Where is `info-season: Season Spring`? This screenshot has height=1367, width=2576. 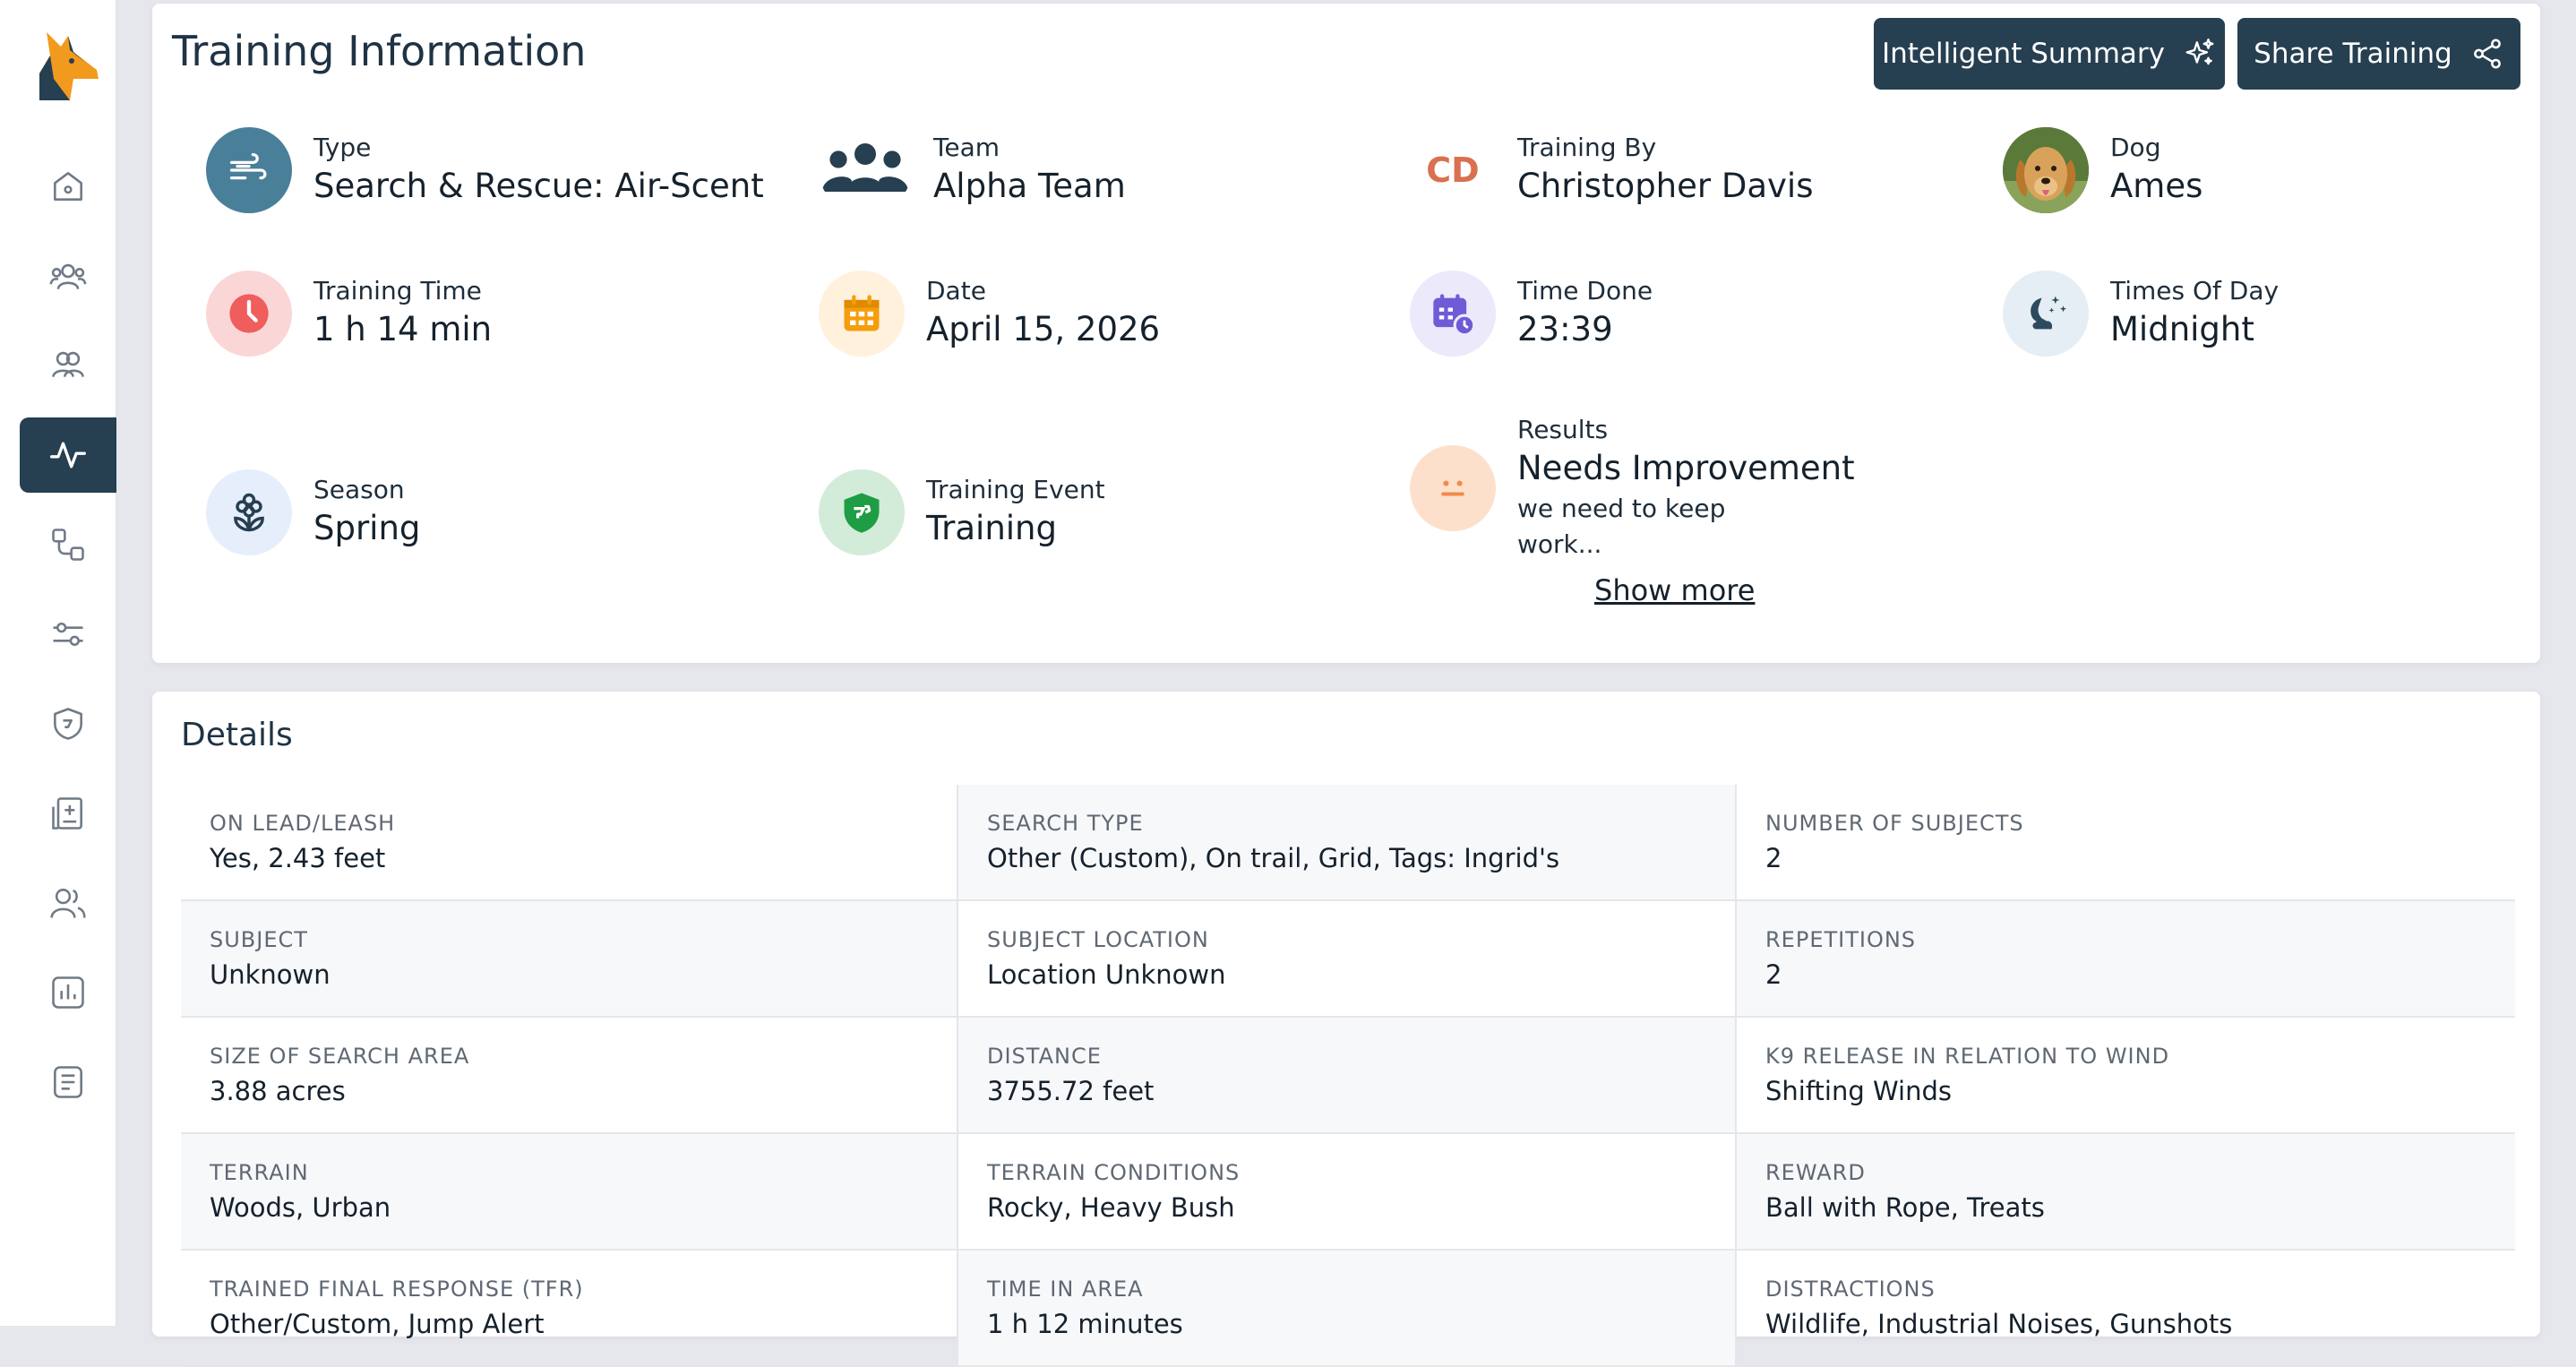
info-season: Season Spring is located at coordinates (313, 512).